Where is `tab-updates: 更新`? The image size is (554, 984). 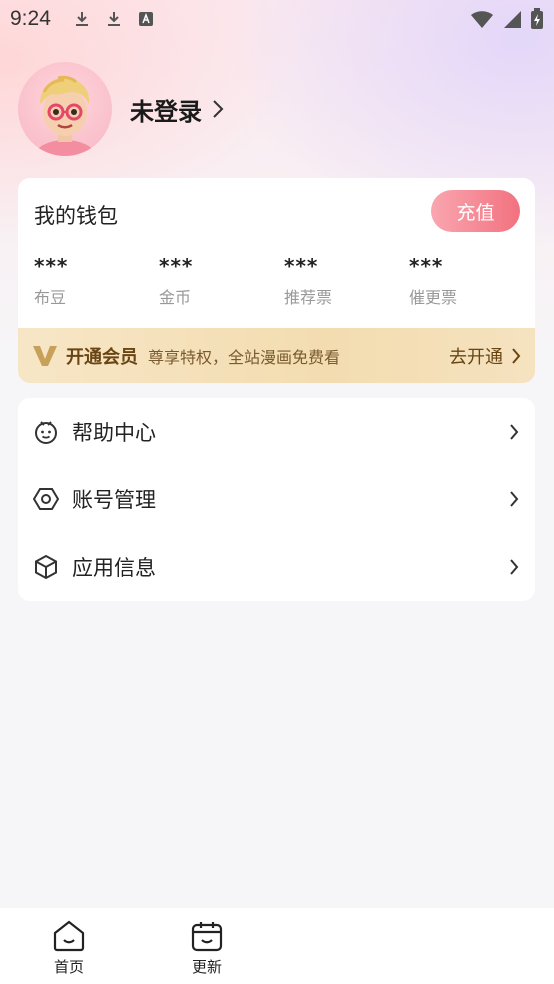
tab-updates: 更新 is located at coordinates (207, 946).